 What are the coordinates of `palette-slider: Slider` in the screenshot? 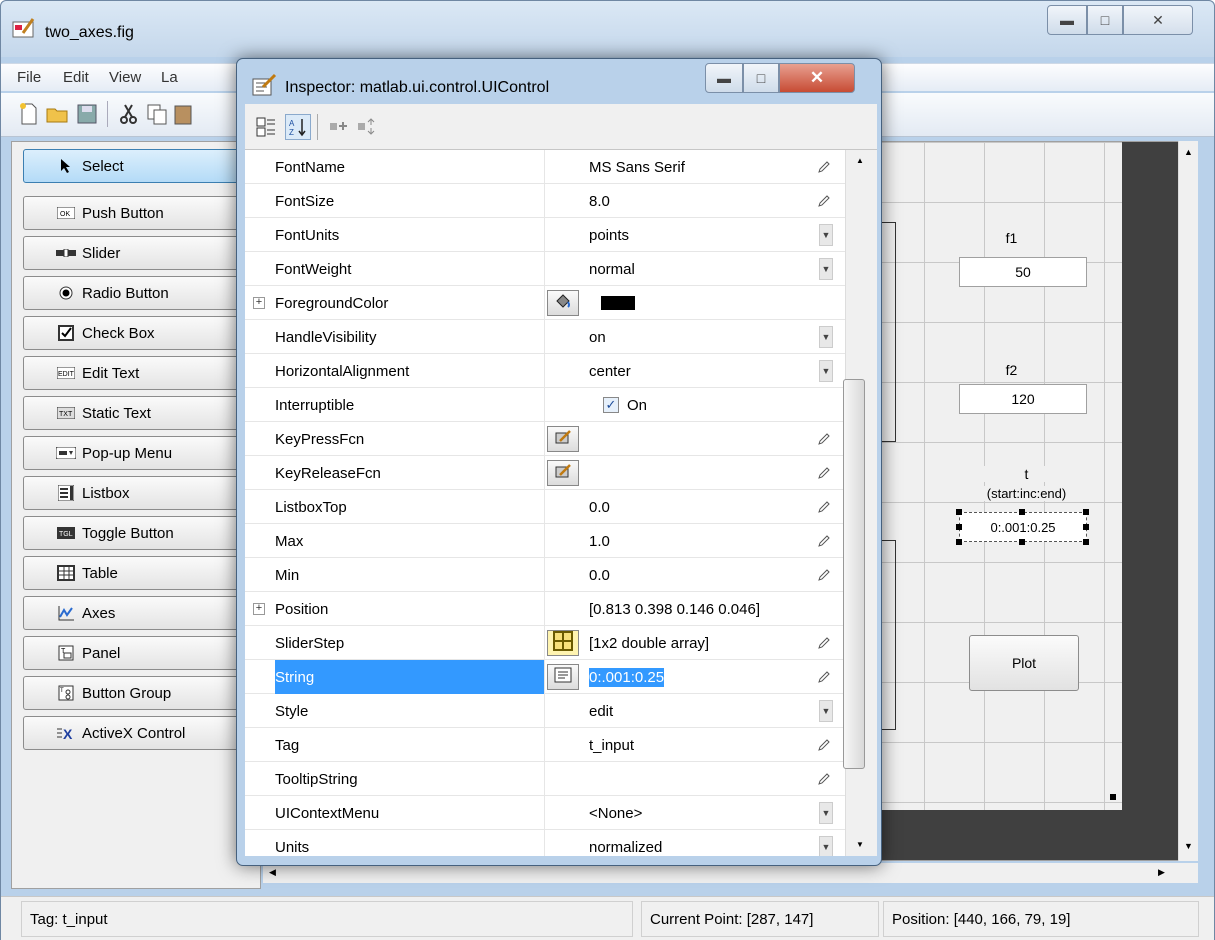 It's located at (140, 253).